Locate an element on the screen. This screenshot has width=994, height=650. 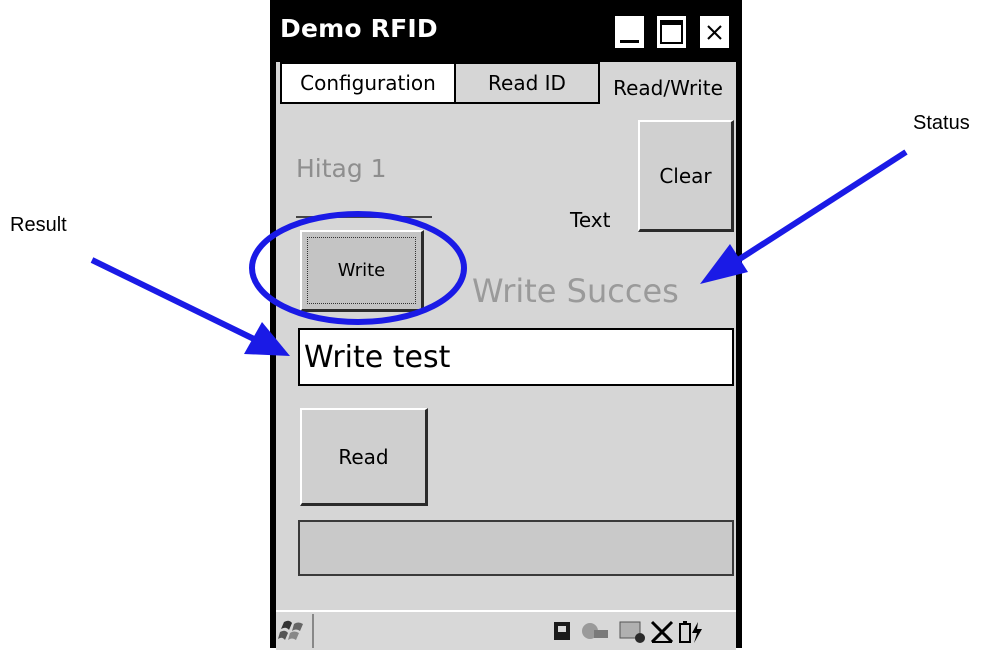
result-field: Write test is located at coordinates (516, 357).